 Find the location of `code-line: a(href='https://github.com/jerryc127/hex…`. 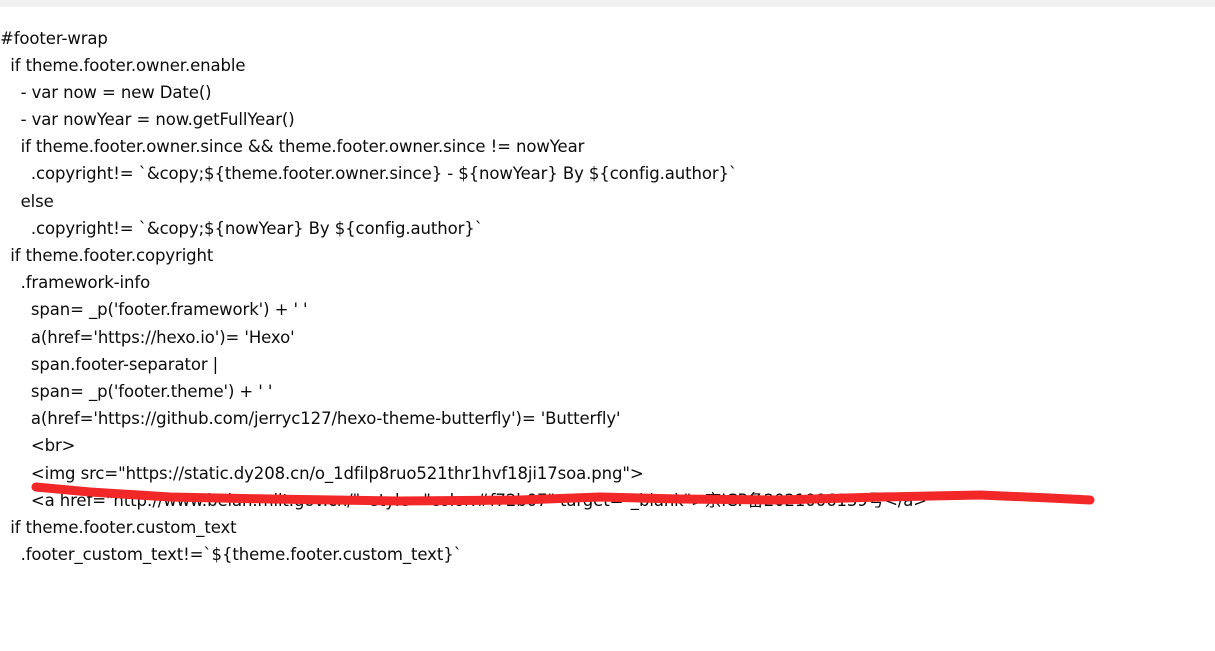

code-line: a(href='https://github.com/jerryc127/hex… is located at coordinates (310, 419).